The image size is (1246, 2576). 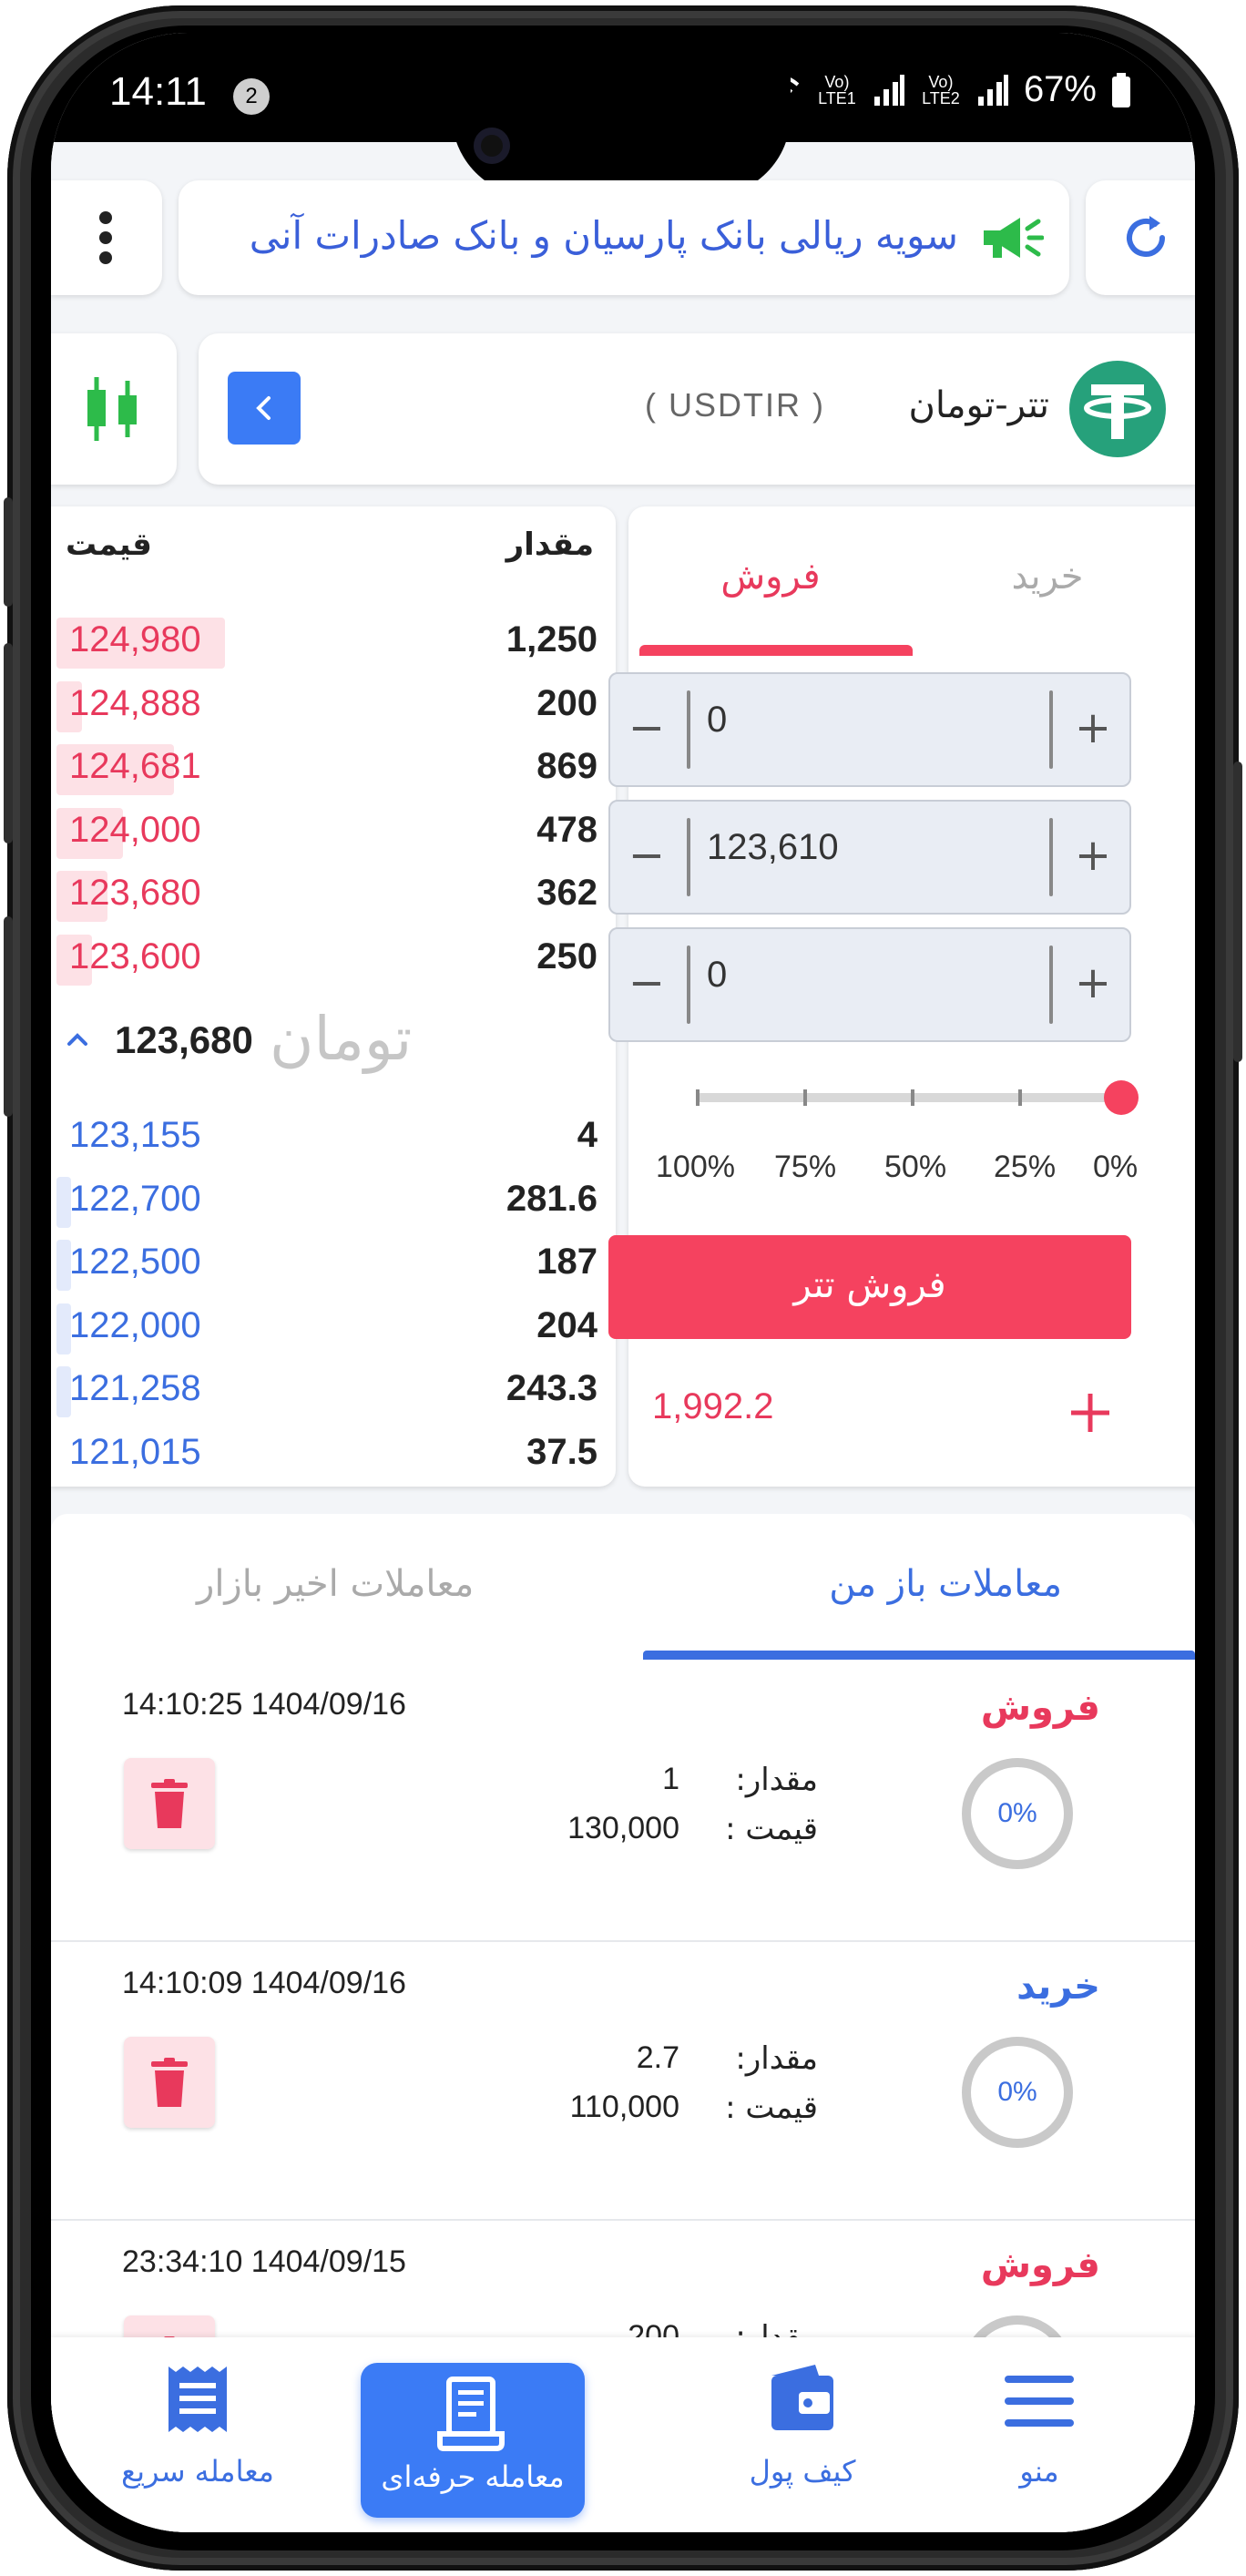 What do you see at coordinates (869, 729) in the screenshot?
I see `amount-stepper: − 0 +` at bounding box center [869, 729].